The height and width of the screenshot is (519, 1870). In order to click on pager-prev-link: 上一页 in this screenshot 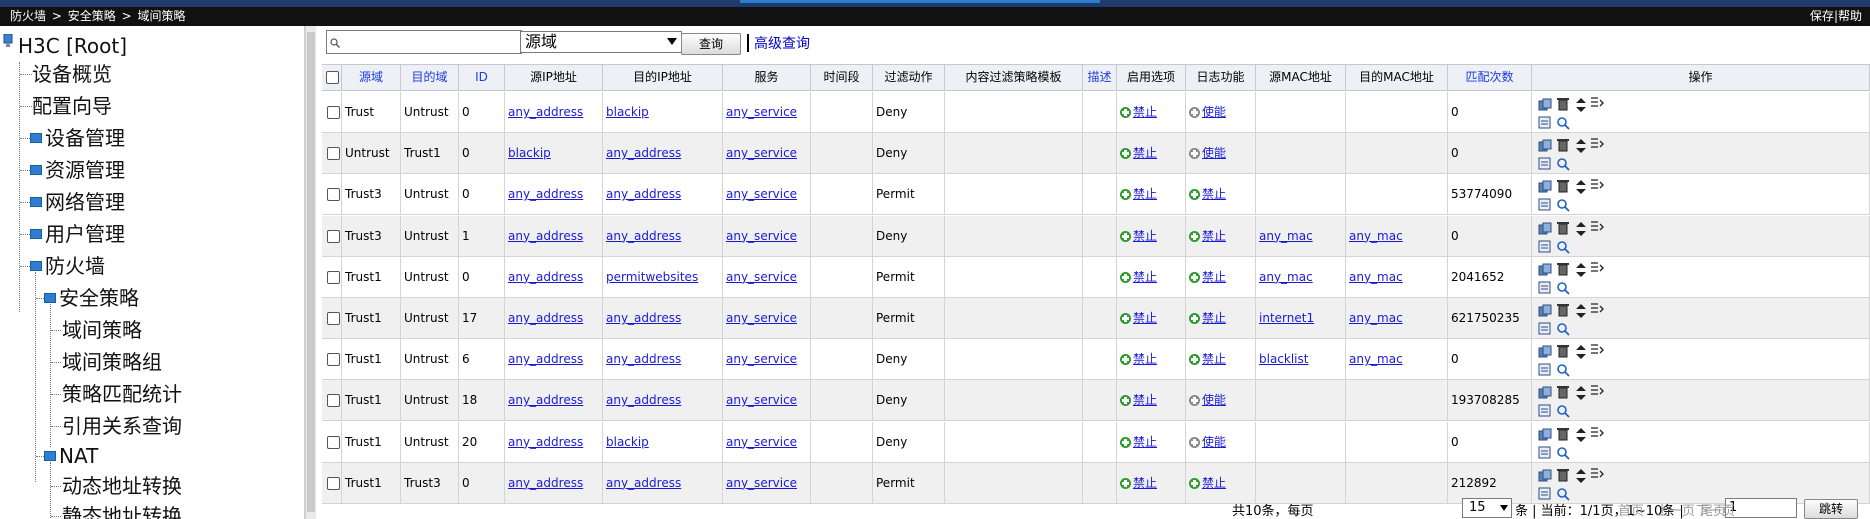, I will do `click(1675, 509)`.